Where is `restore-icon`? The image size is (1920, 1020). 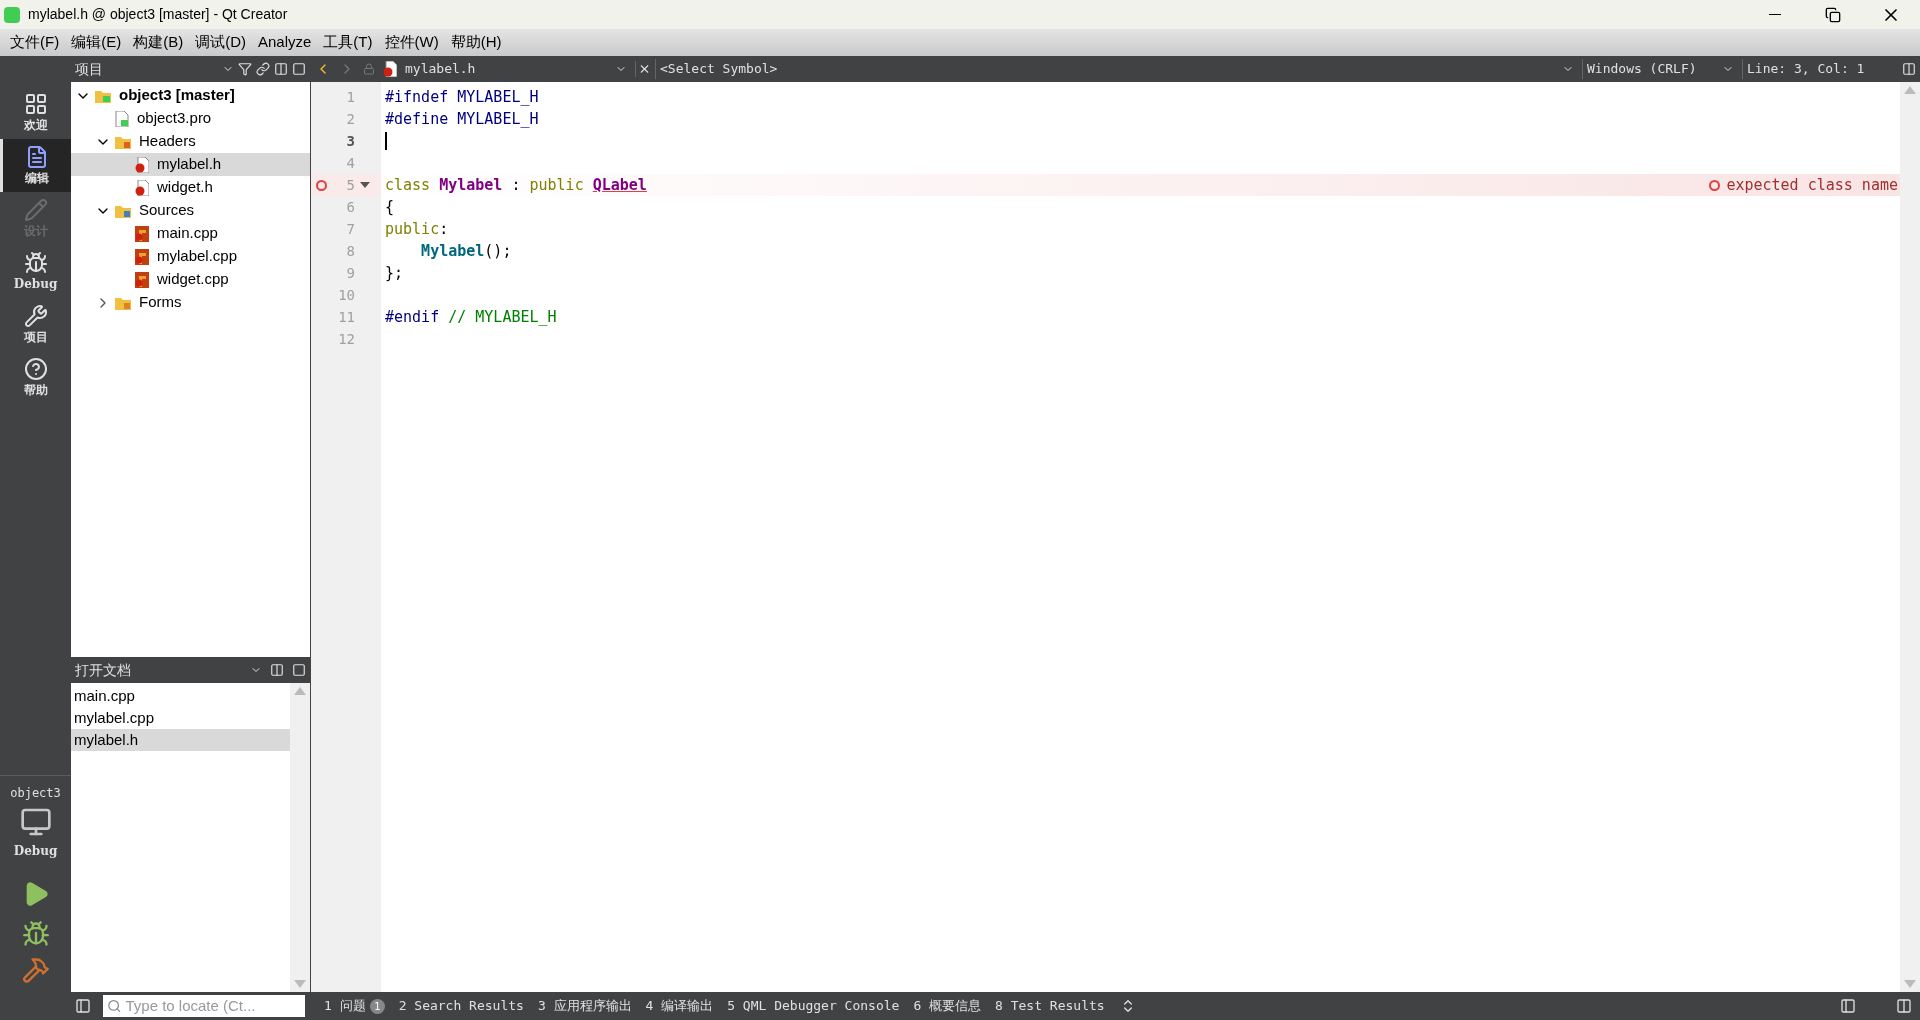 restore-icon is located at coordinates (1833, 14).